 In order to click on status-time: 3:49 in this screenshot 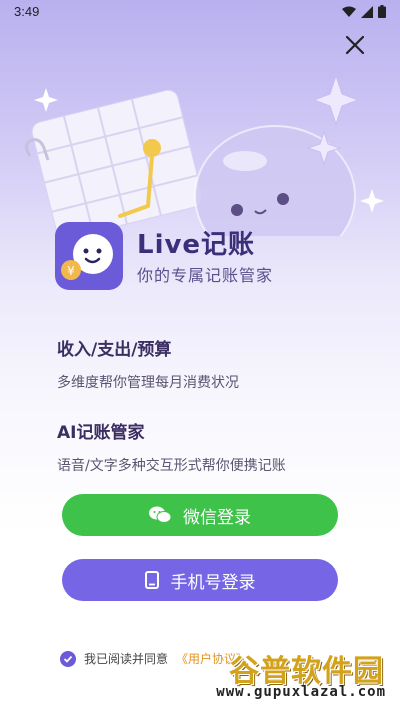, I will do `click(27, 11)`.